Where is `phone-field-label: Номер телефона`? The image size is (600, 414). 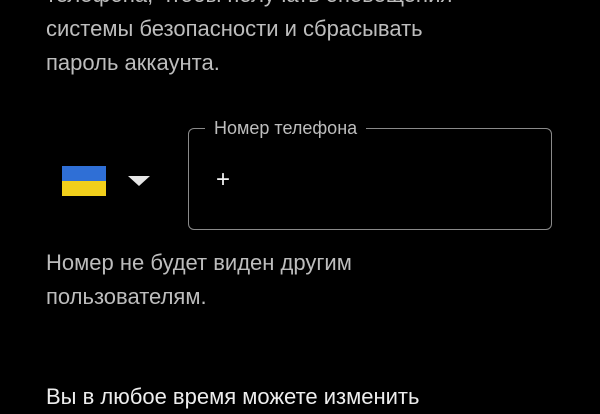 phone-field-label: Номер телефона is located at coordinates (286, 128).